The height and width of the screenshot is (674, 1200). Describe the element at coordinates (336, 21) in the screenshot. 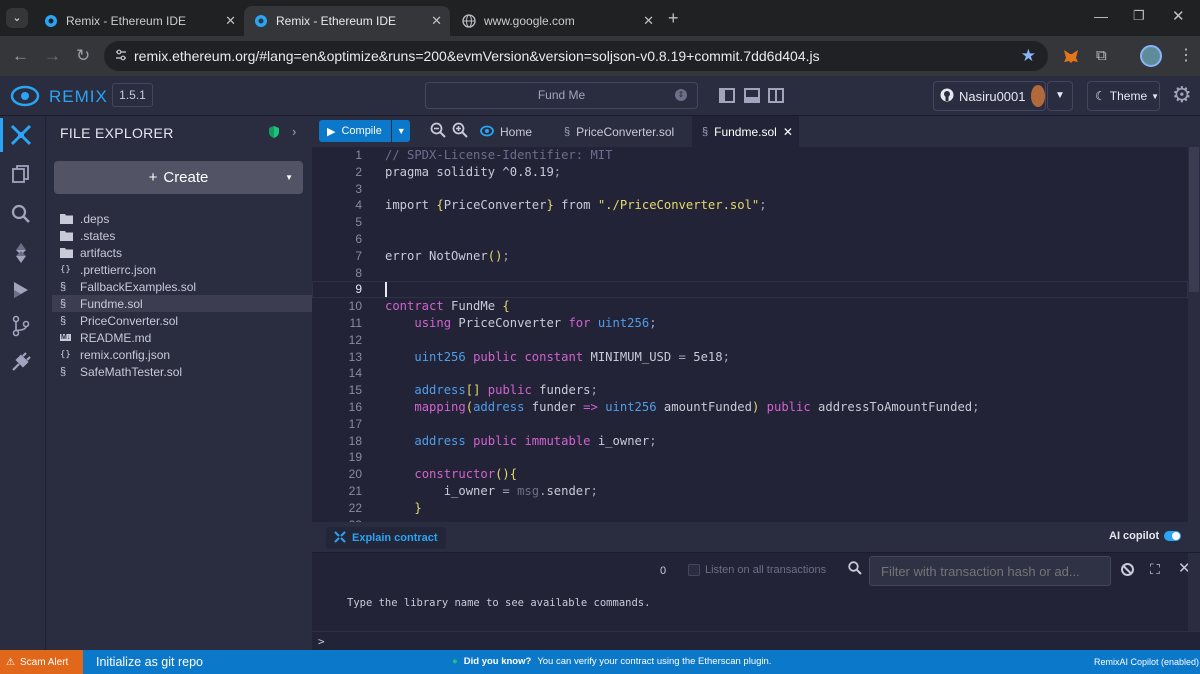

I see `browser-tab-title: Remix - Ethereum IDE` at that location.